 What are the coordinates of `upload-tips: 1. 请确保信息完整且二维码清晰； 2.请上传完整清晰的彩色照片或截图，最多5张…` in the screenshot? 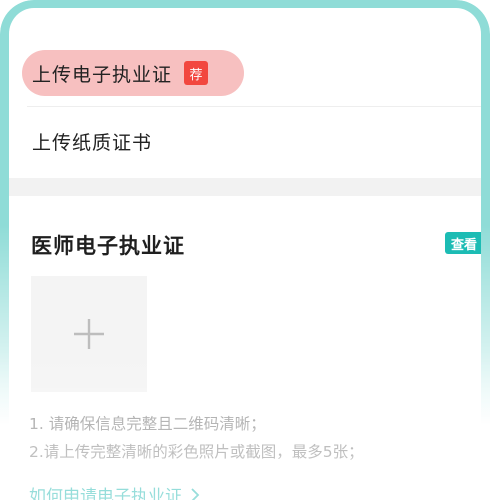 It's located at (196, 438).